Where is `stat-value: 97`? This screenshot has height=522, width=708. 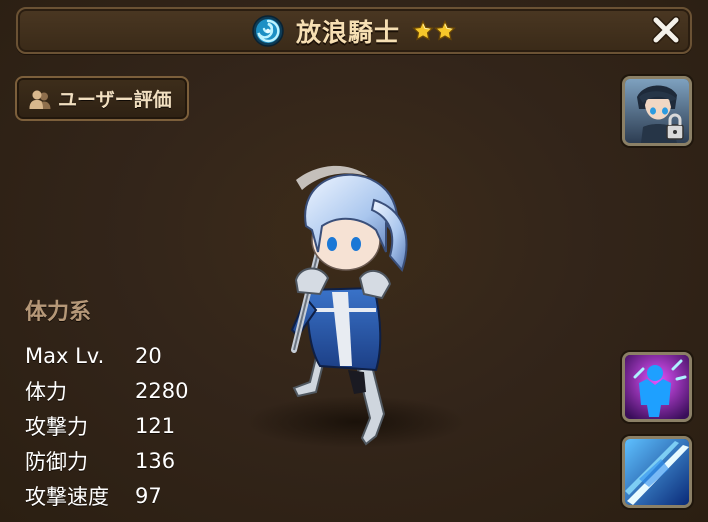 stat-value: 97 is located at coordinates (148, 495).